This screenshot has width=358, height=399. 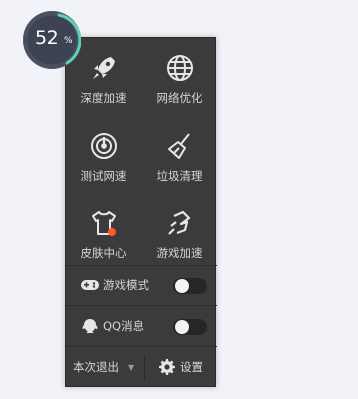 What do you see at coordinates (104, 146) in the screenshot?
I see `speedometer-icon` at bounding box center [104, 146].